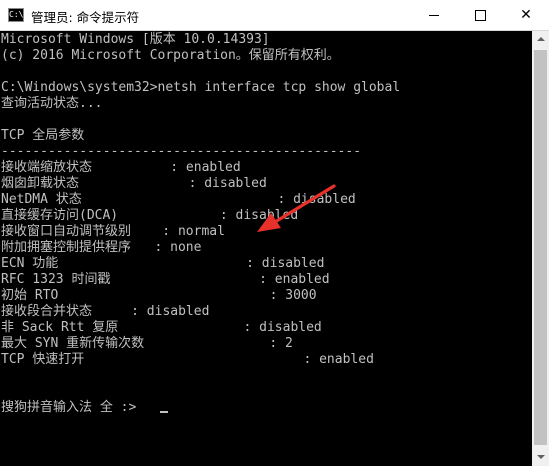  What do you see at coordinates (304, 204) in the screenshot?
I see `arrow-shaft` at bounding box center [304, 204].